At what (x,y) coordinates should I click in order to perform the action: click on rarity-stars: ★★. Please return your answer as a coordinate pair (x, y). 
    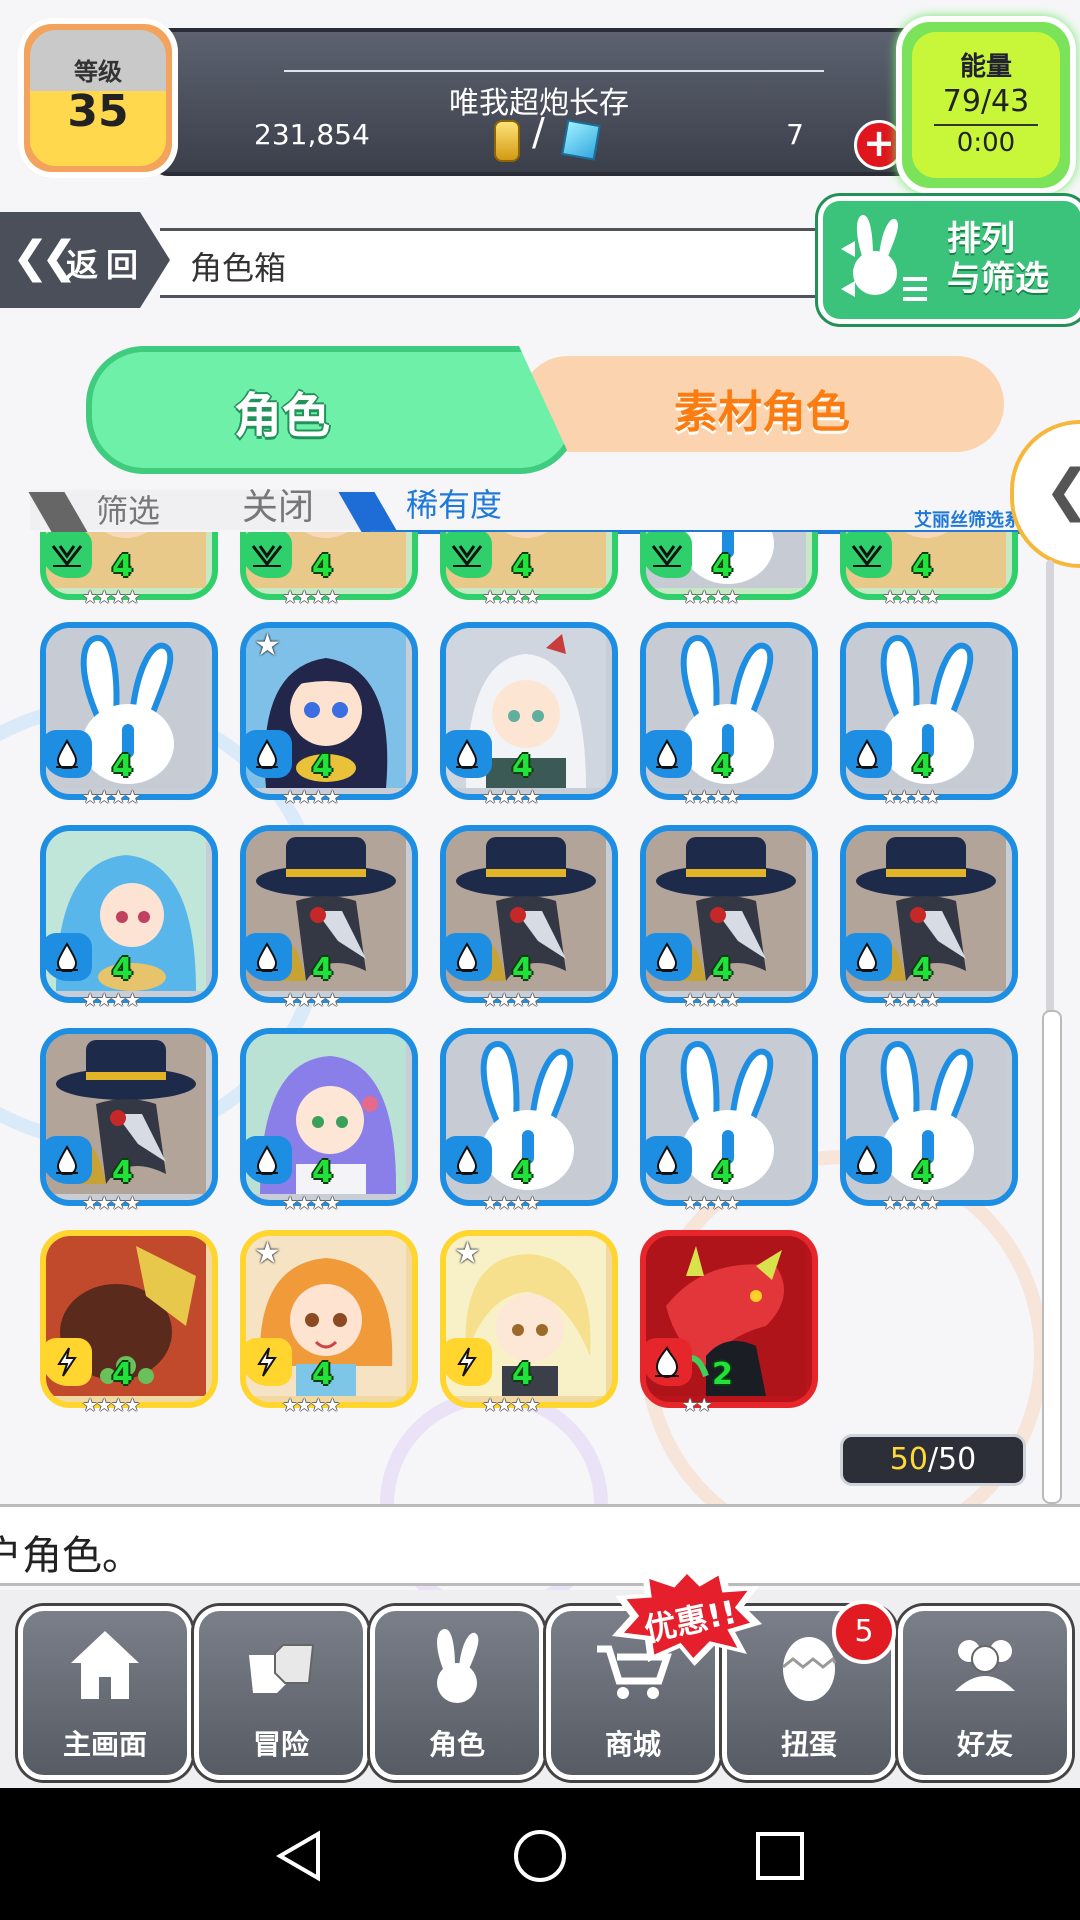
    Looking at the image, I should click on (697, 1405).